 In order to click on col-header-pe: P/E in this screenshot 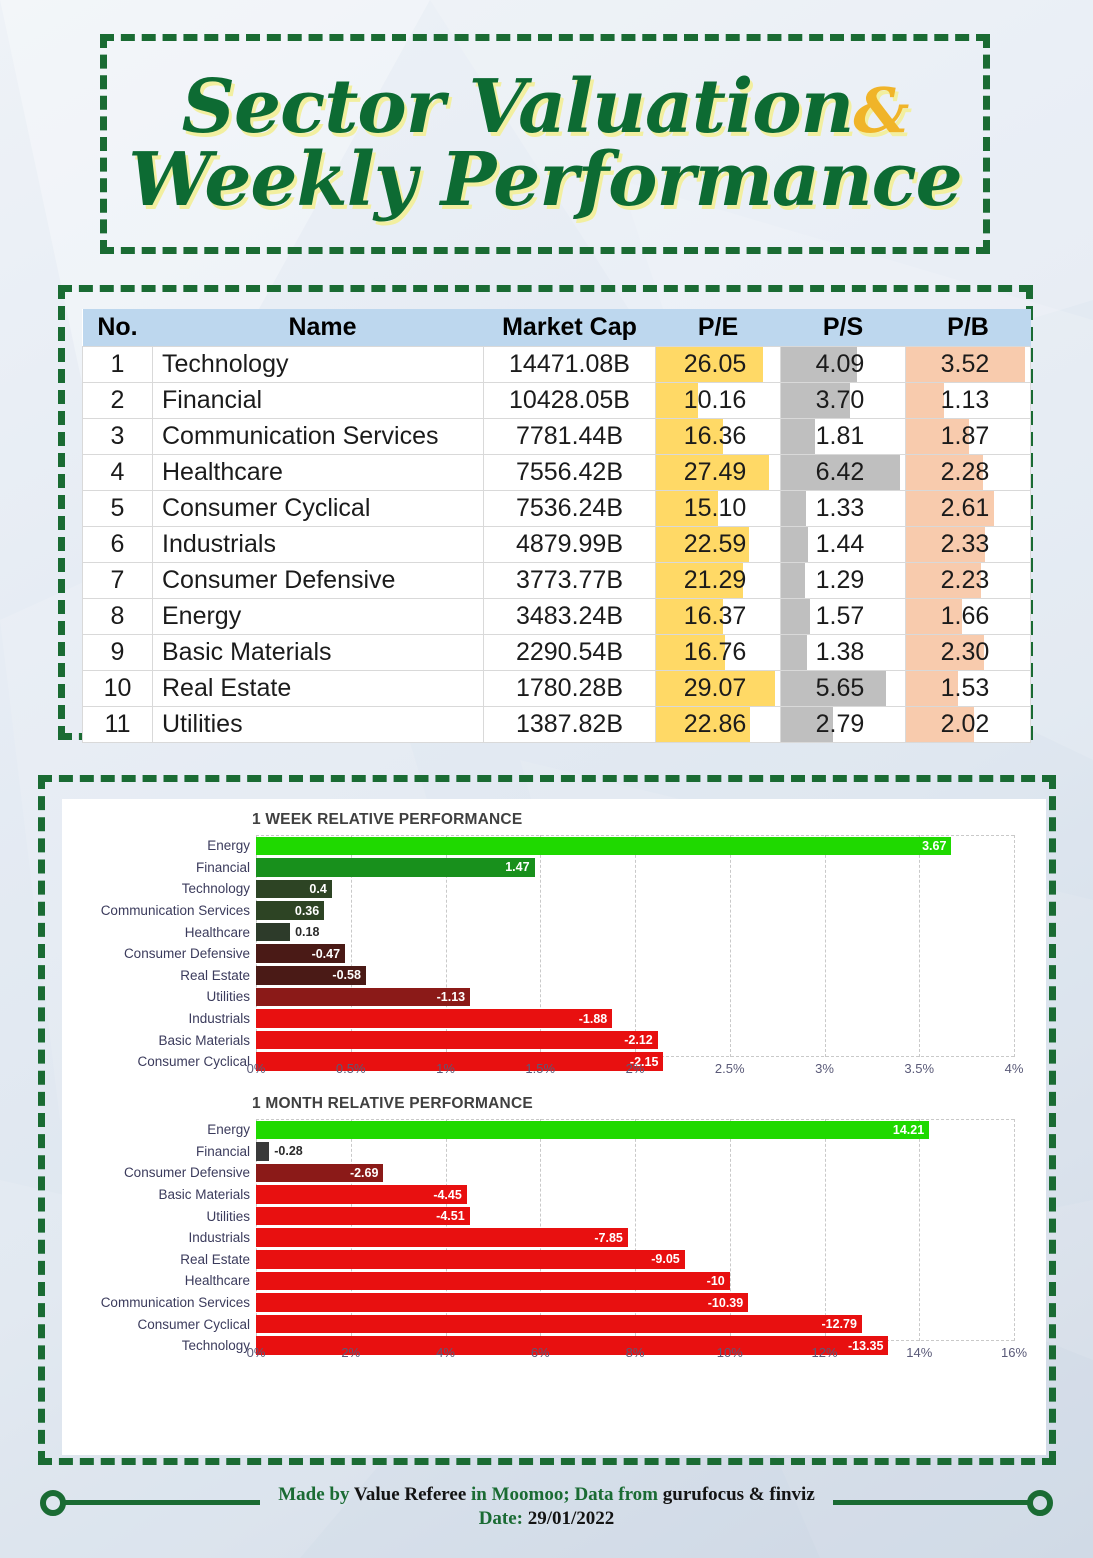, I will do `click(718, 328)`.